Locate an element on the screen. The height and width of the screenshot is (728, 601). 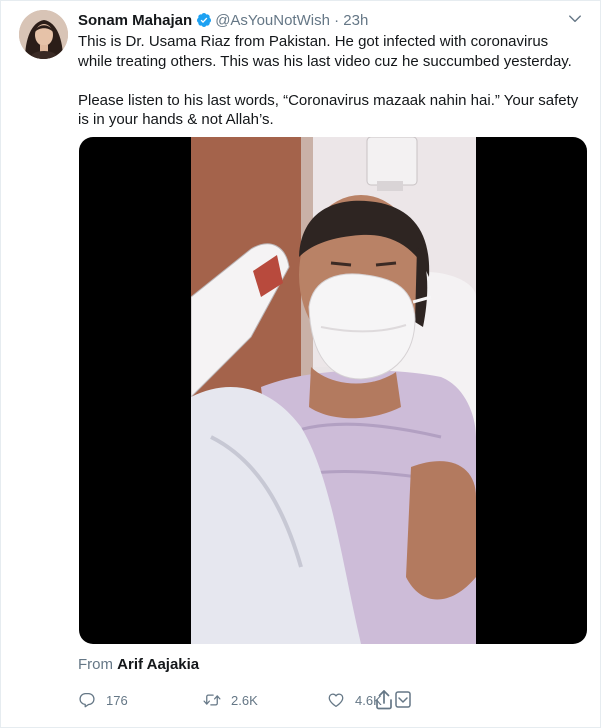
tweet-header: Sonam Mahajan @AsYouNotWish · 23h is located at coordinates (329, 21).